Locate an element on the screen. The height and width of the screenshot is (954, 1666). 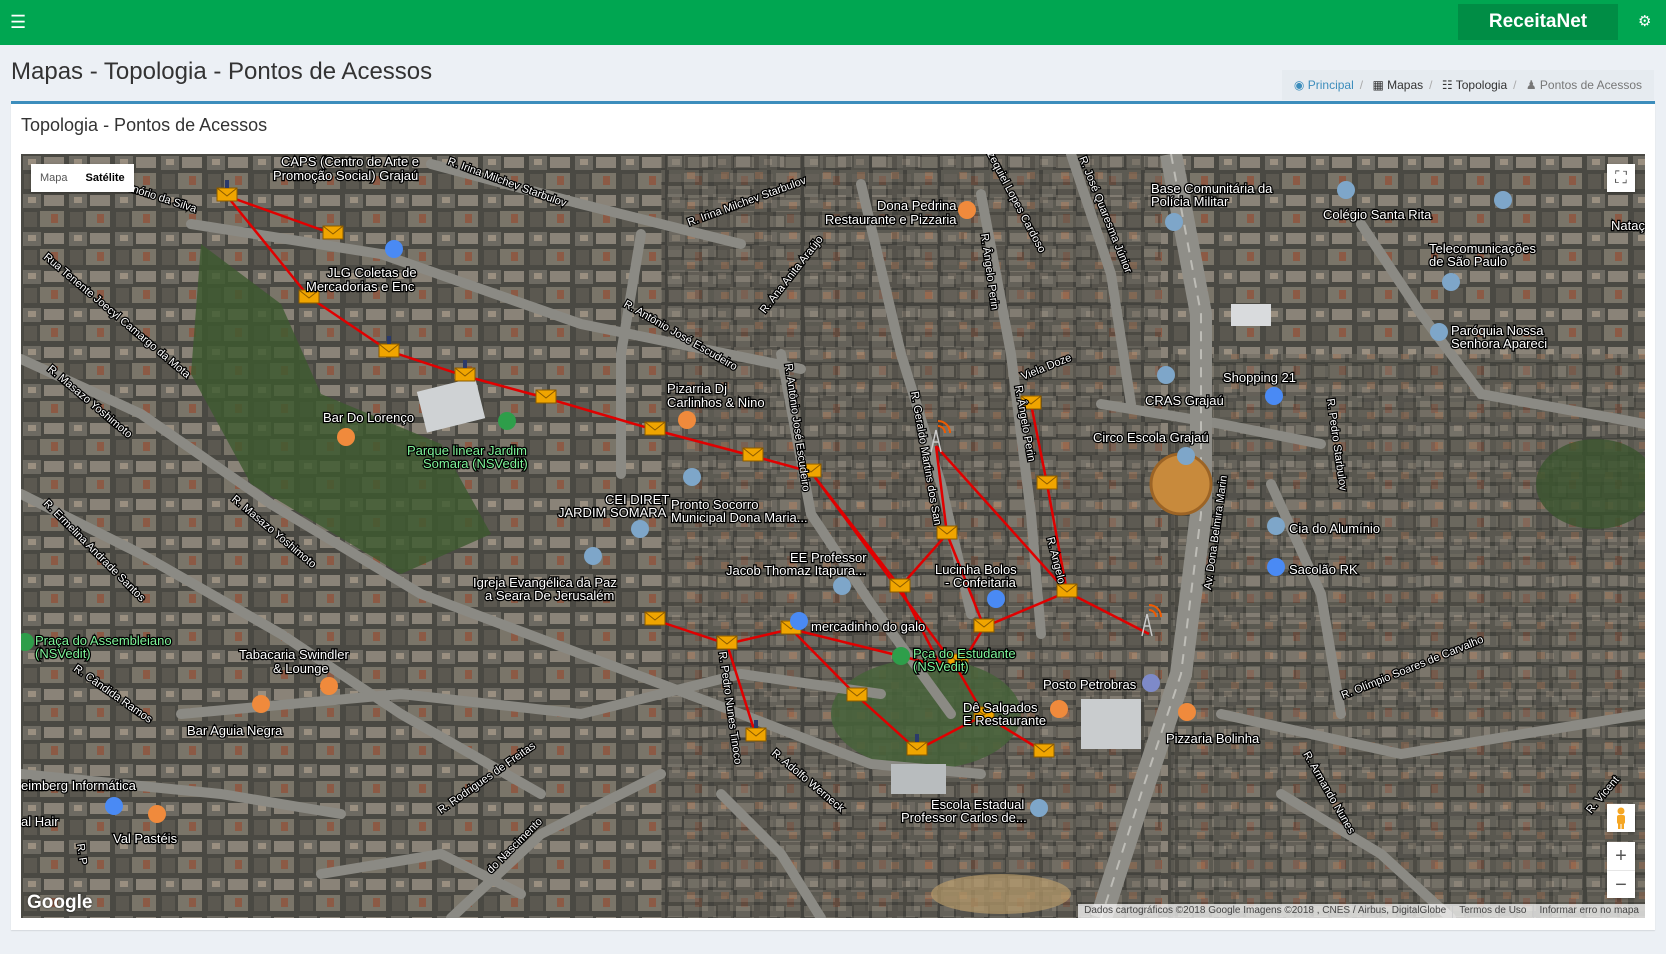
svg-text: Polícia Militar is located at coordinates (1190, 201).